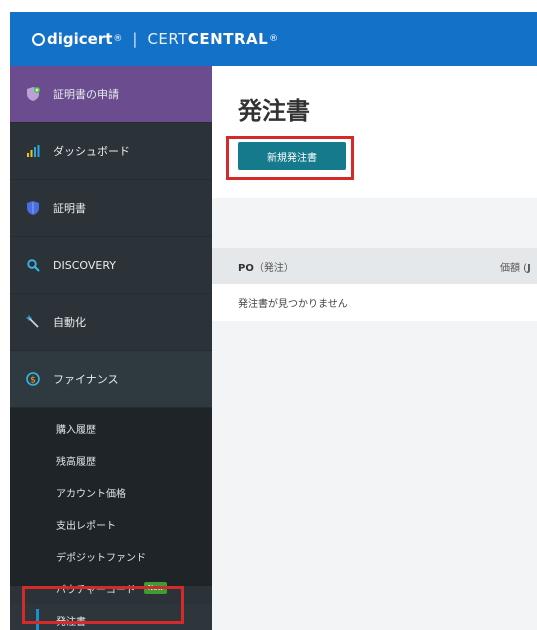 The image size is (537, 630). Describe the element at coordinates (167, 39) in the screenshot. I see `logo-product-cert: CERT` at that location.